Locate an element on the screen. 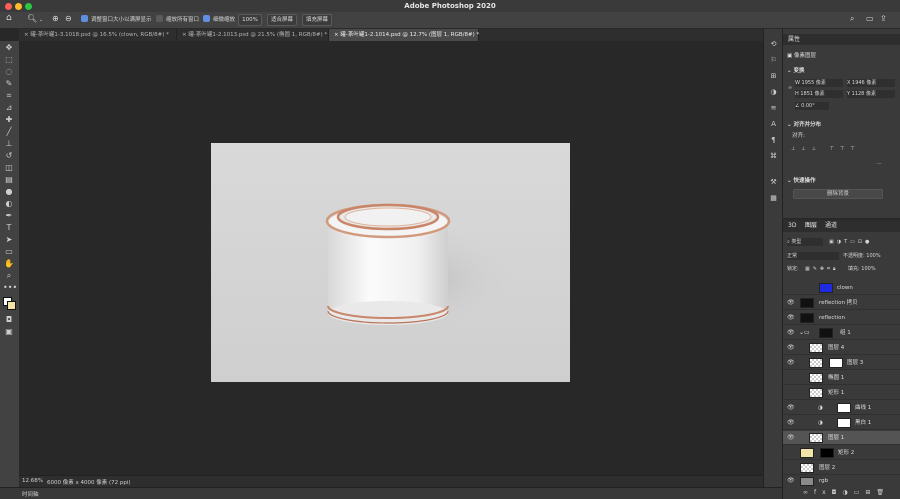  paragraph-panel-icon: ¶ is located at coordinates (773, 140).